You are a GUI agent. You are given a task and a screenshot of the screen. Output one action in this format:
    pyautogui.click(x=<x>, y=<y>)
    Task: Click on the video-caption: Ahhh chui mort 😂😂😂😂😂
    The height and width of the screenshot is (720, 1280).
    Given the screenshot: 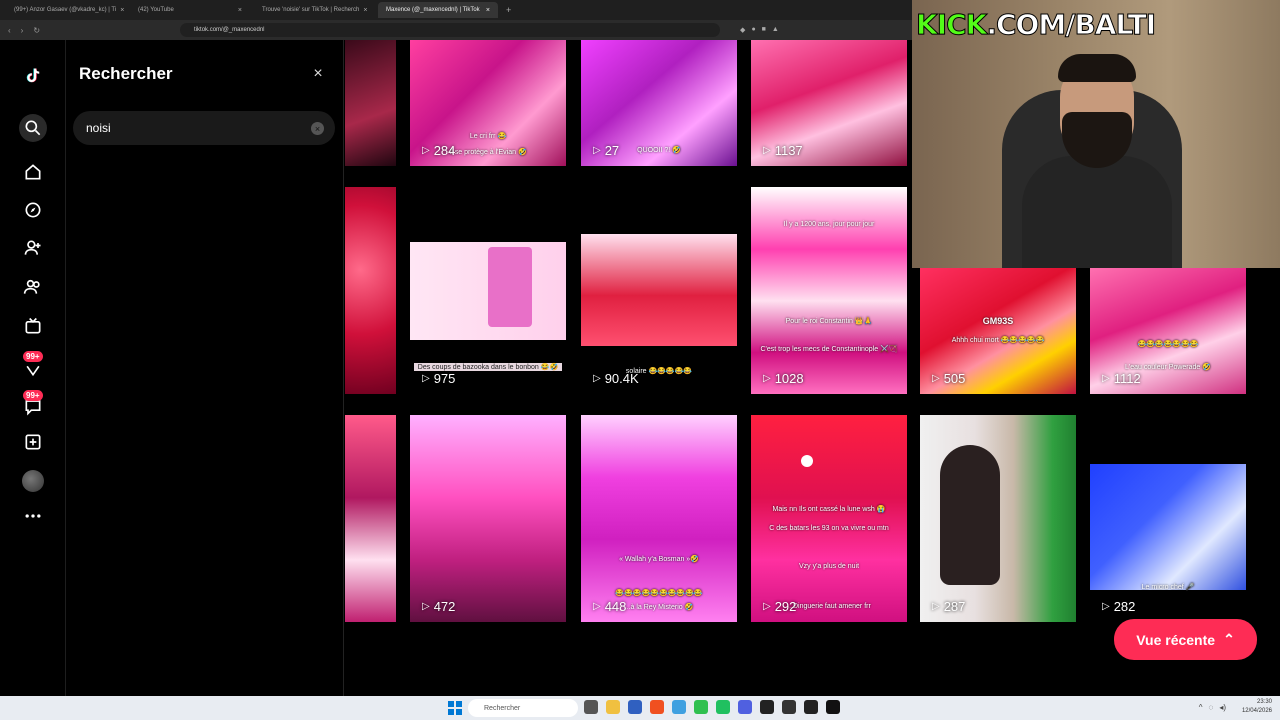 What is the action you would take?
    pyautogui.click(x=998, y=340)
    